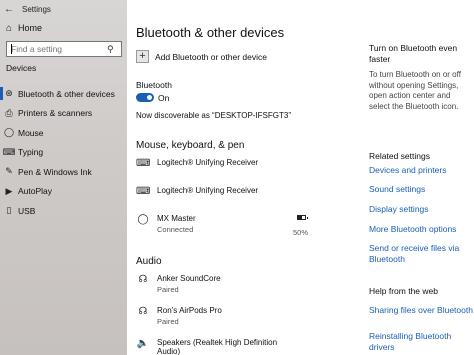  What do you see at coordinates (55, 113) in the screenshot?
I see `sidebar-item-label: Printers & scanners` at bounding box center [55, 113].